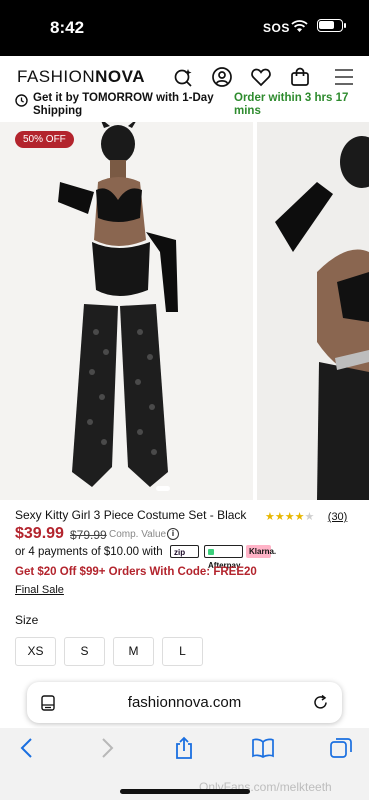 The height and width of the screenshot is (800, 369). What do you see at coordinates (184, 551) in the screenshot?
I see `zip-pay-badge: zip` at bounding box center [184, 551].